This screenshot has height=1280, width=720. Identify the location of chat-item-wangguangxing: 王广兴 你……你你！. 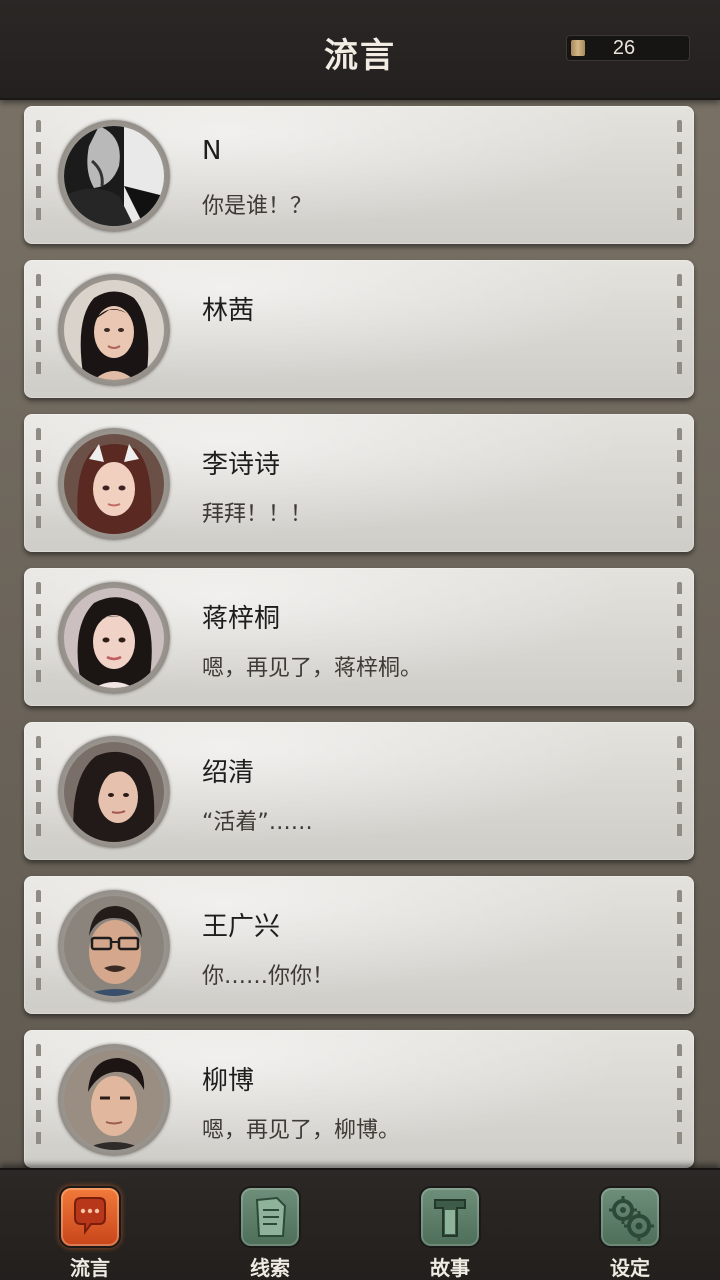
(359, 945).